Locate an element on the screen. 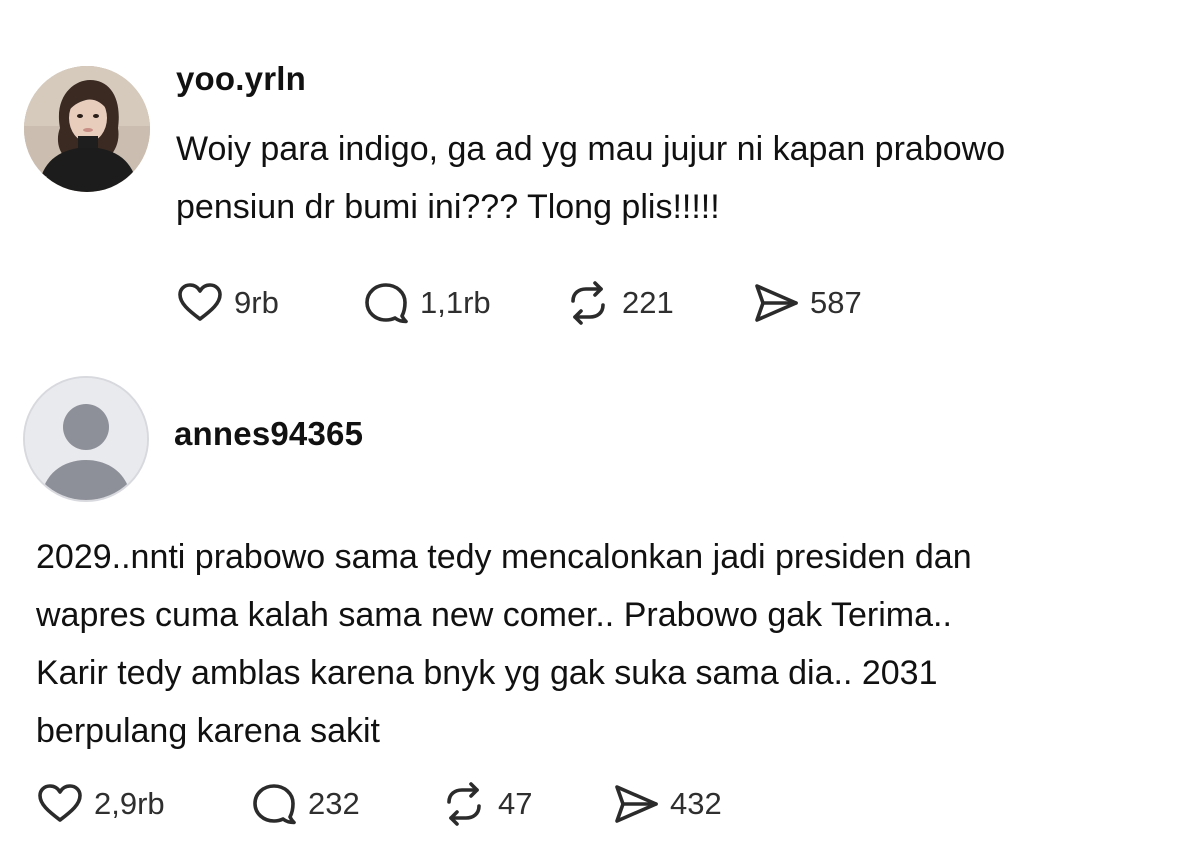  like-button: 9rb is located at coordinates (227, 303).